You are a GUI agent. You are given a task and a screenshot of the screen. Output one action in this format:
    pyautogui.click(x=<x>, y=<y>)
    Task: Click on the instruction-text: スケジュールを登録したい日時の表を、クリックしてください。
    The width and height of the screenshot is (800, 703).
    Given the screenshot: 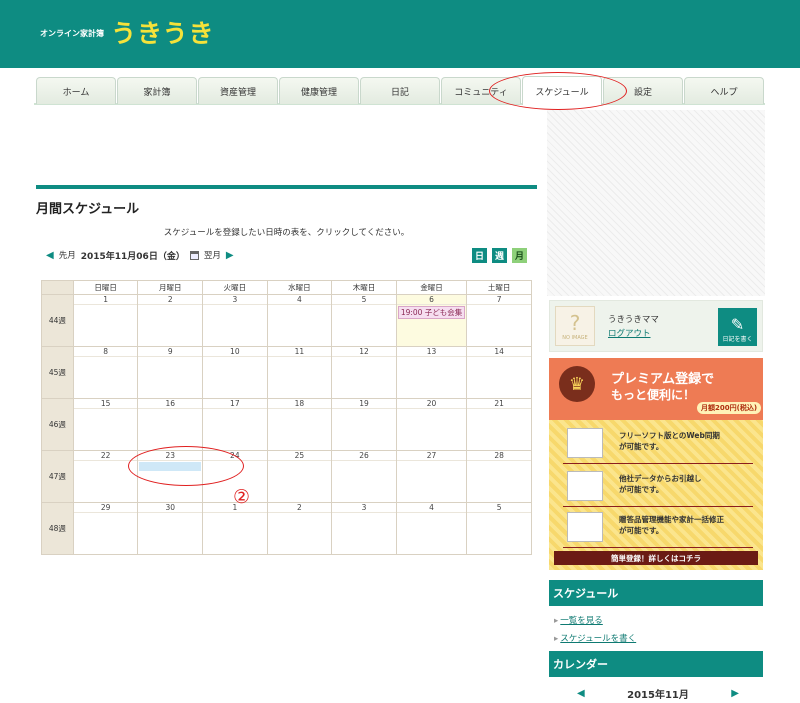 What is the action you would take?
    pyautogui.click(x=286, y=233)
    